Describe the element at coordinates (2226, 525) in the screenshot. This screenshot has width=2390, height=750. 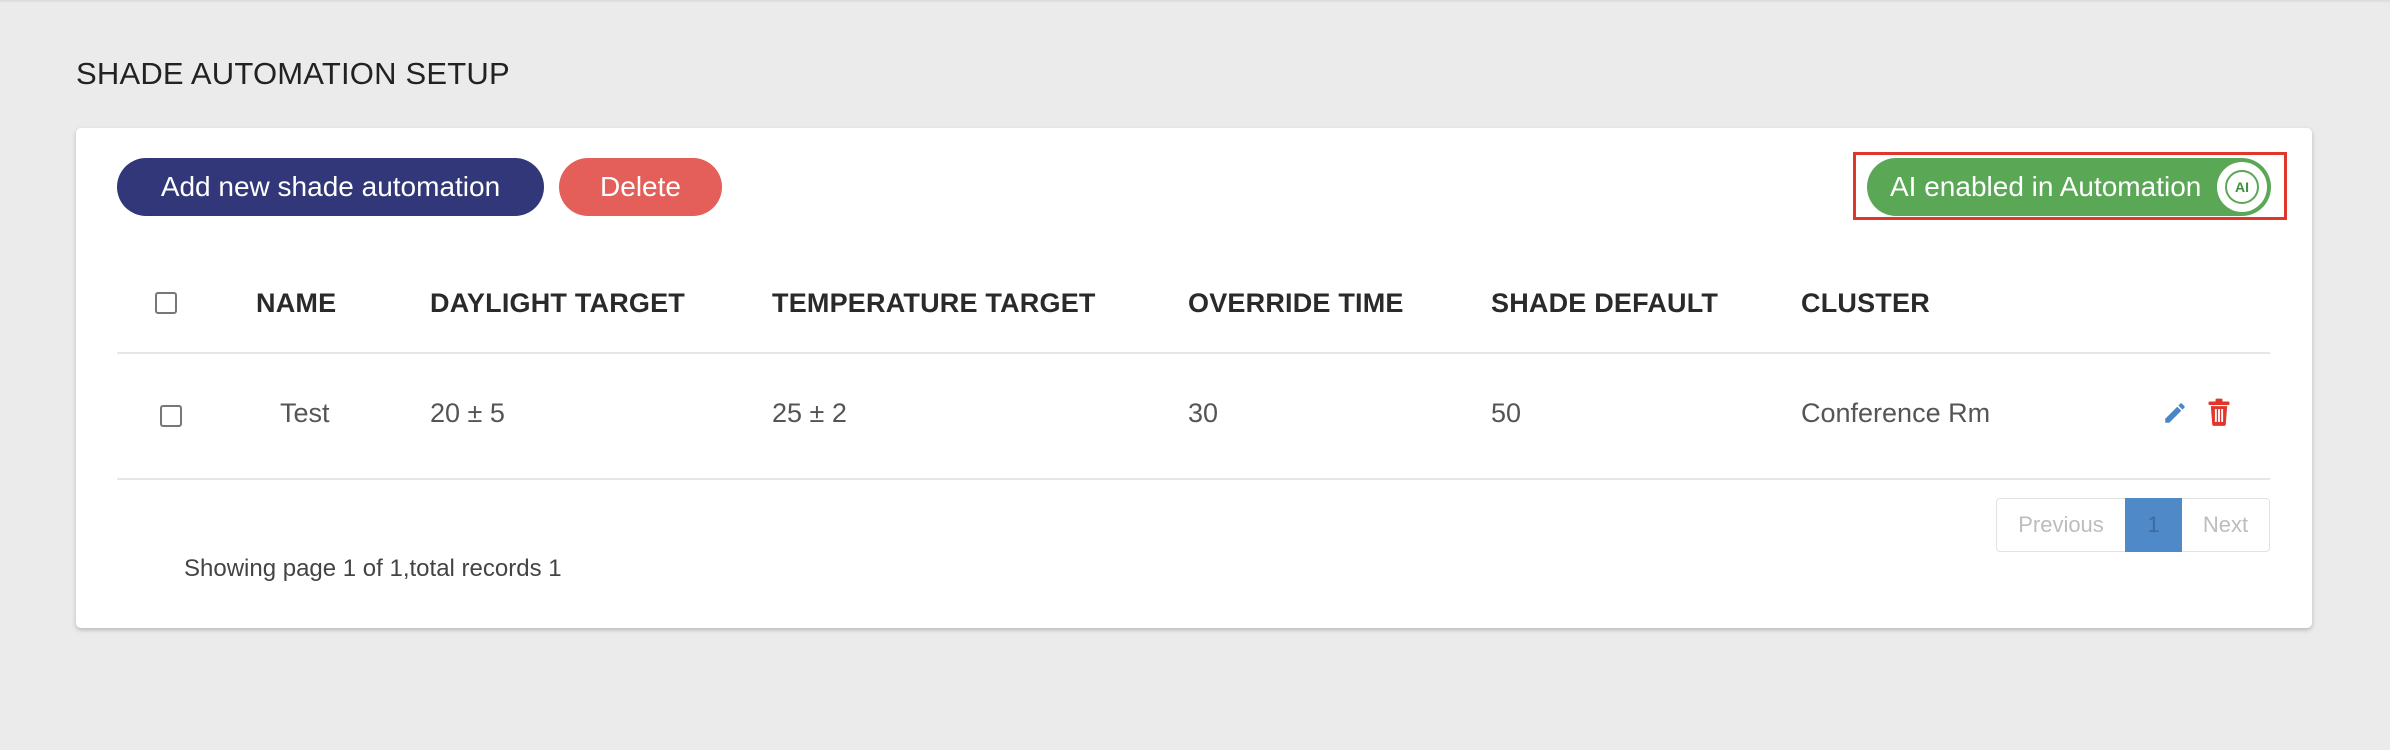
I see `pagination-next: Next` at that location.